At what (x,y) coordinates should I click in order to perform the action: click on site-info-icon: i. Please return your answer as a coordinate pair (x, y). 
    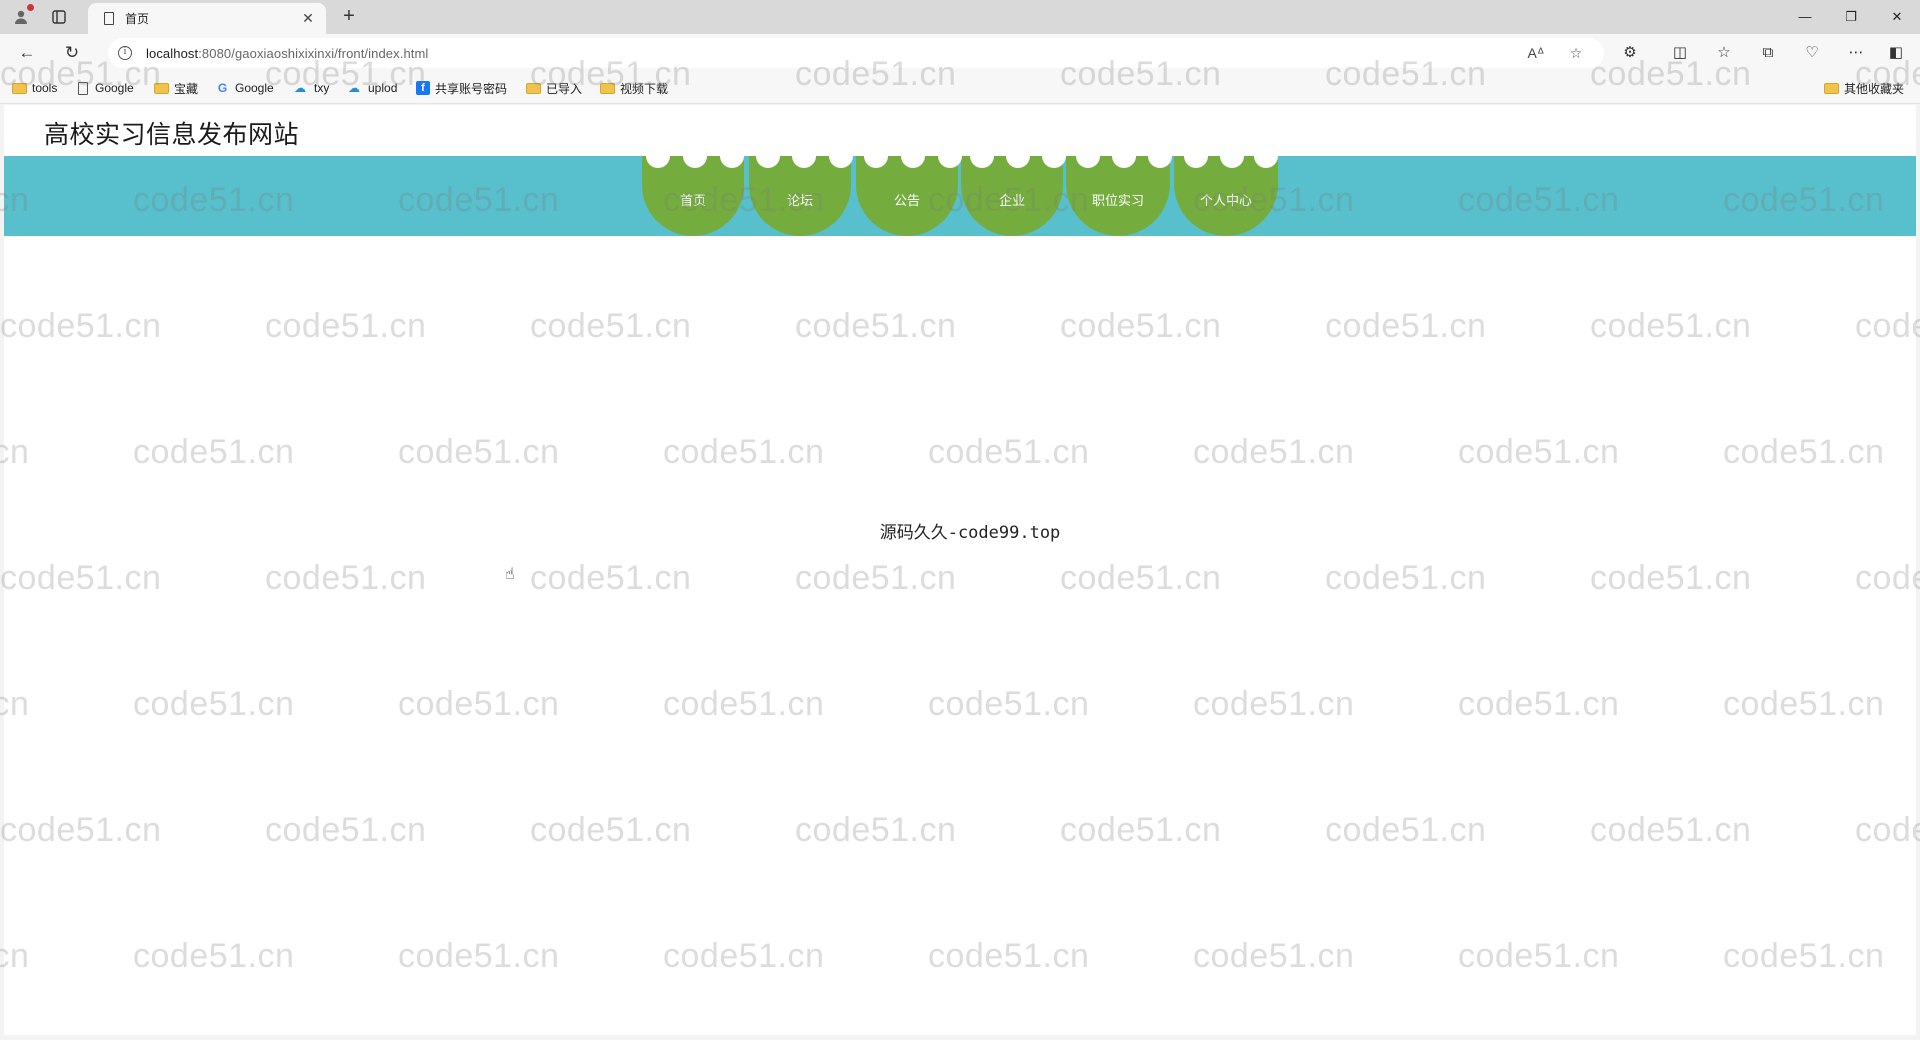
    Looking at the image, I should click on (125, 53).